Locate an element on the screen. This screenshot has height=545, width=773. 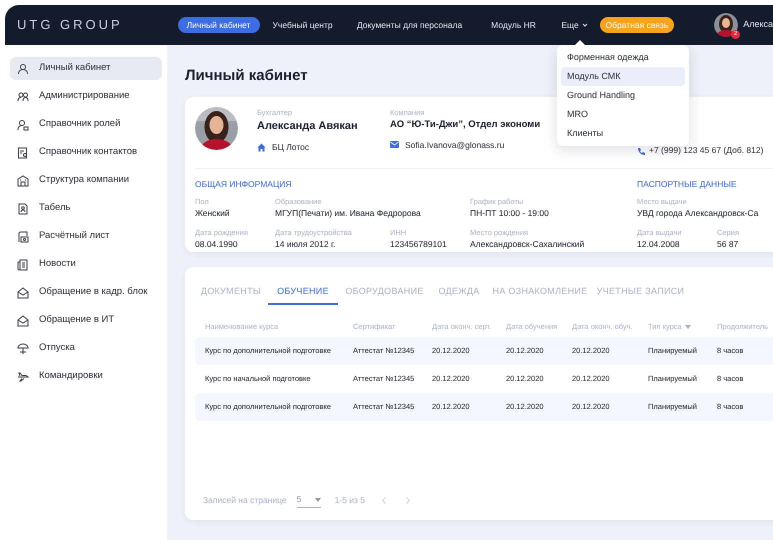
sidebar-item: Расчётный лист is located at coordinates (86, 236).